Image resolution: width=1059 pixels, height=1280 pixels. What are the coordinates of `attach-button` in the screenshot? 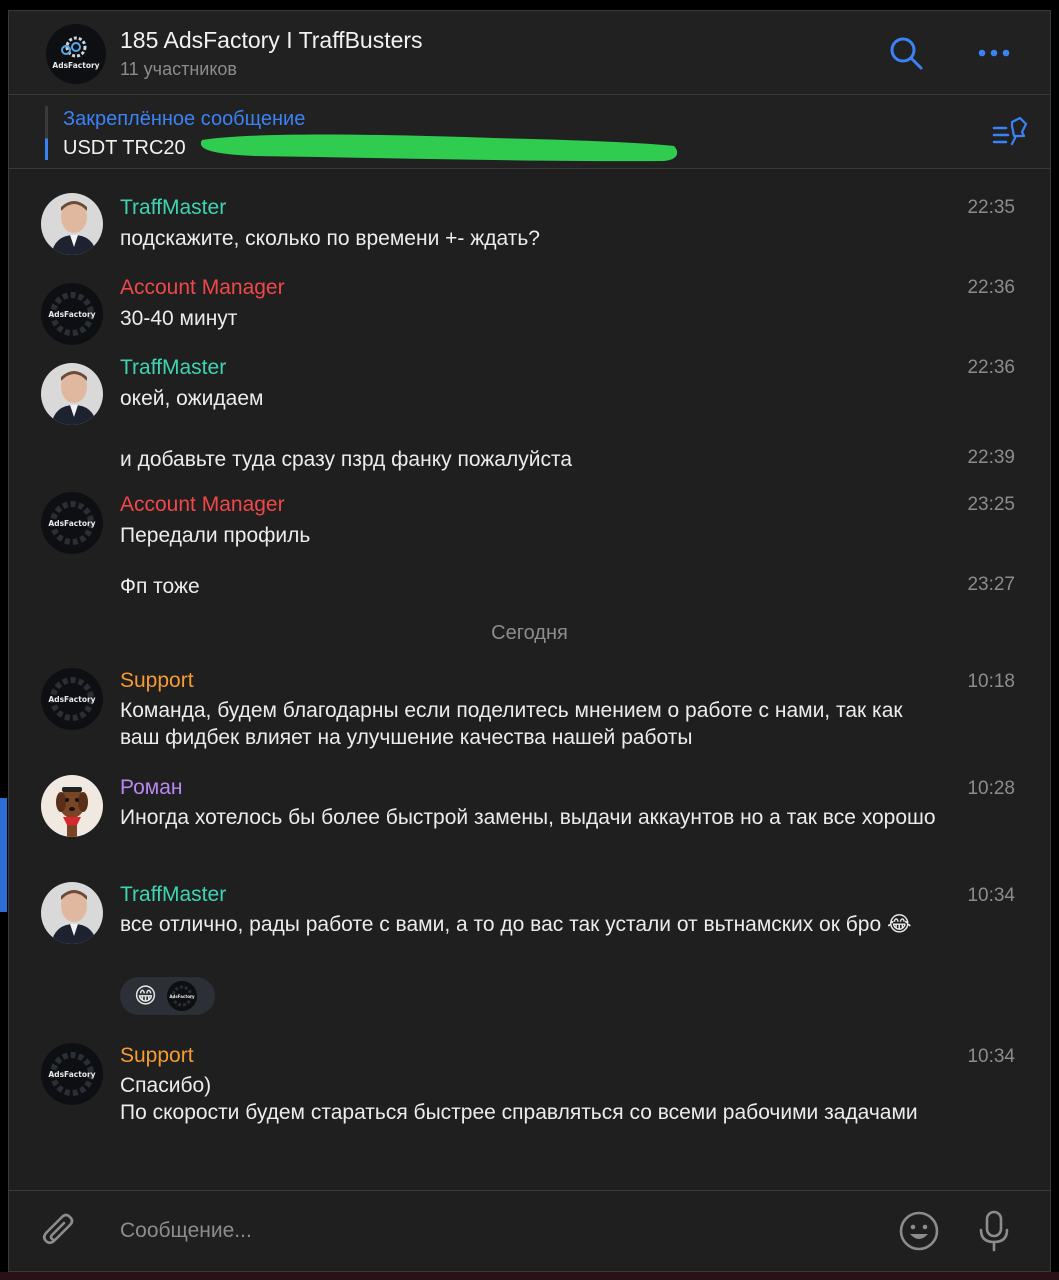 It's located at (59, 1231).